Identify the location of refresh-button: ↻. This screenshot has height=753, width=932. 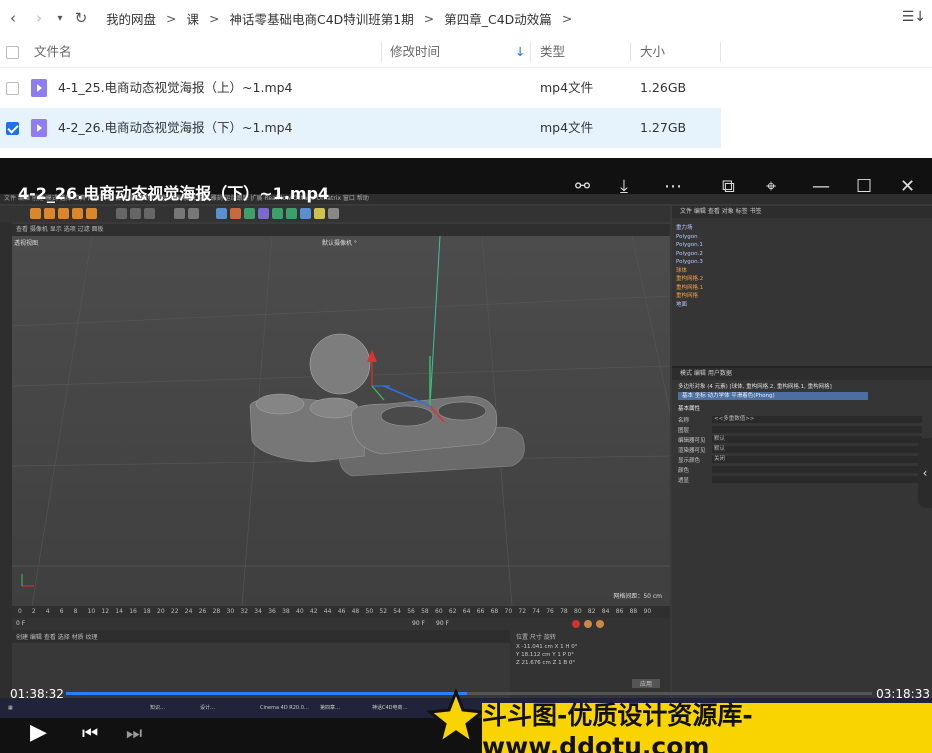
(81, 18).